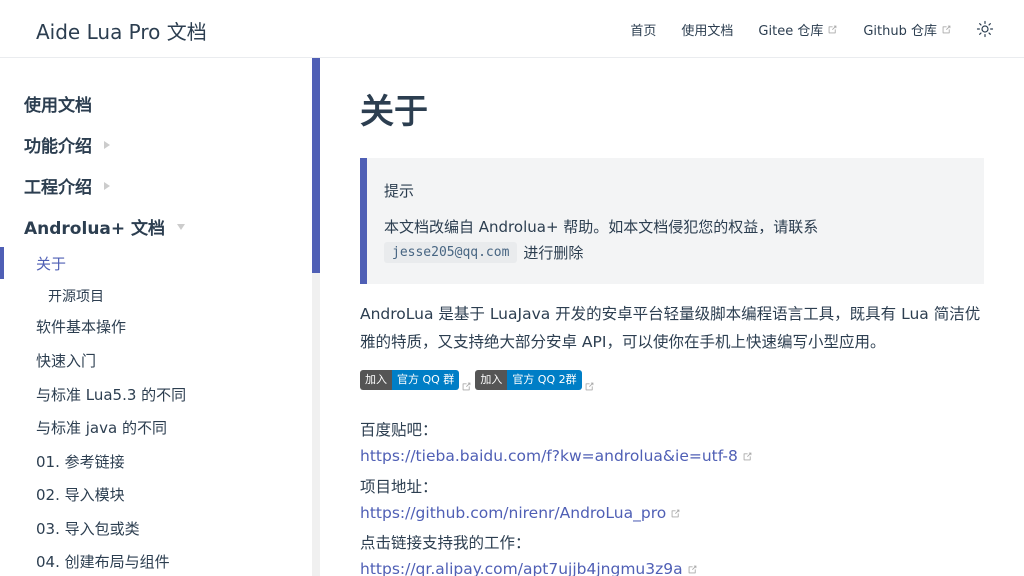  What do you see at coordinates (58, 147) in the screenshot?
I see `sidebar-group-label: 功能介绍` at bounding box center [58, 147].